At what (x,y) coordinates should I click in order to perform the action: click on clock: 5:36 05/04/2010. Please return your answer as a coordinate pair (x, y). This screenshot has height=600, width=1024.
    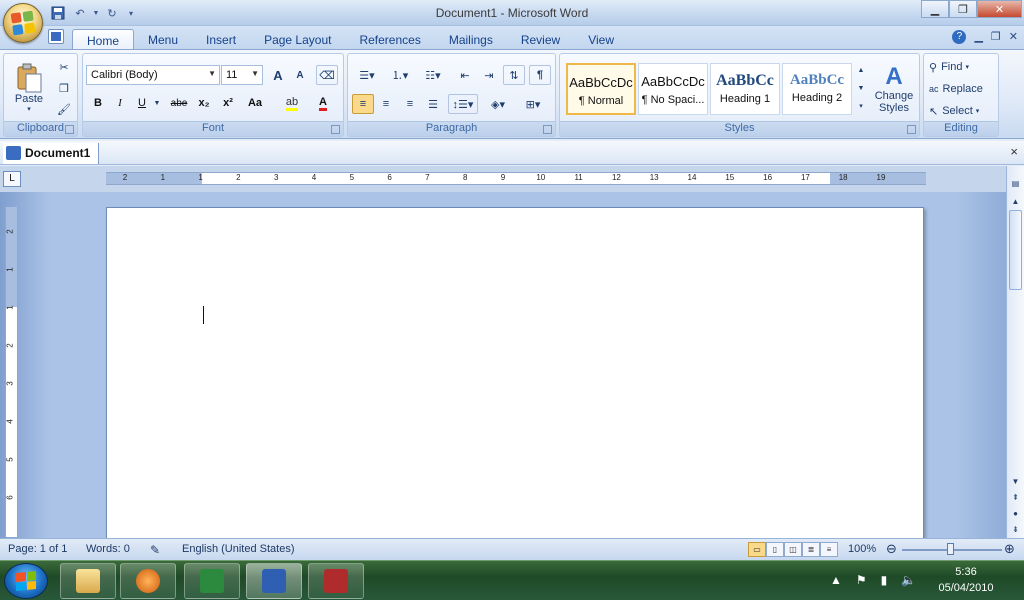
    Looking at the image, I should click on (966, 580).